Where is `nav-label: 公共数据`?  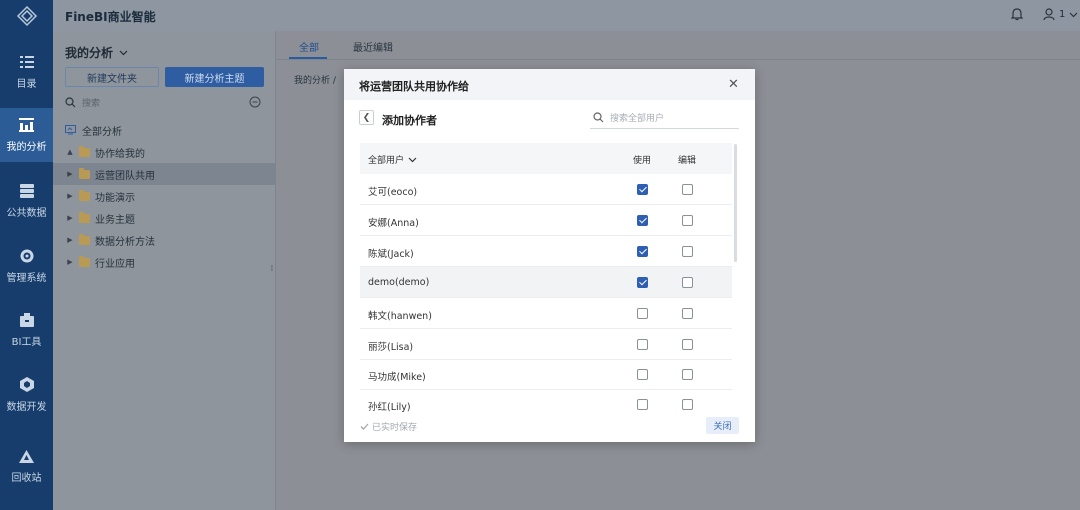 nav-label: 公共数据 is located at coordinates (26, 213).